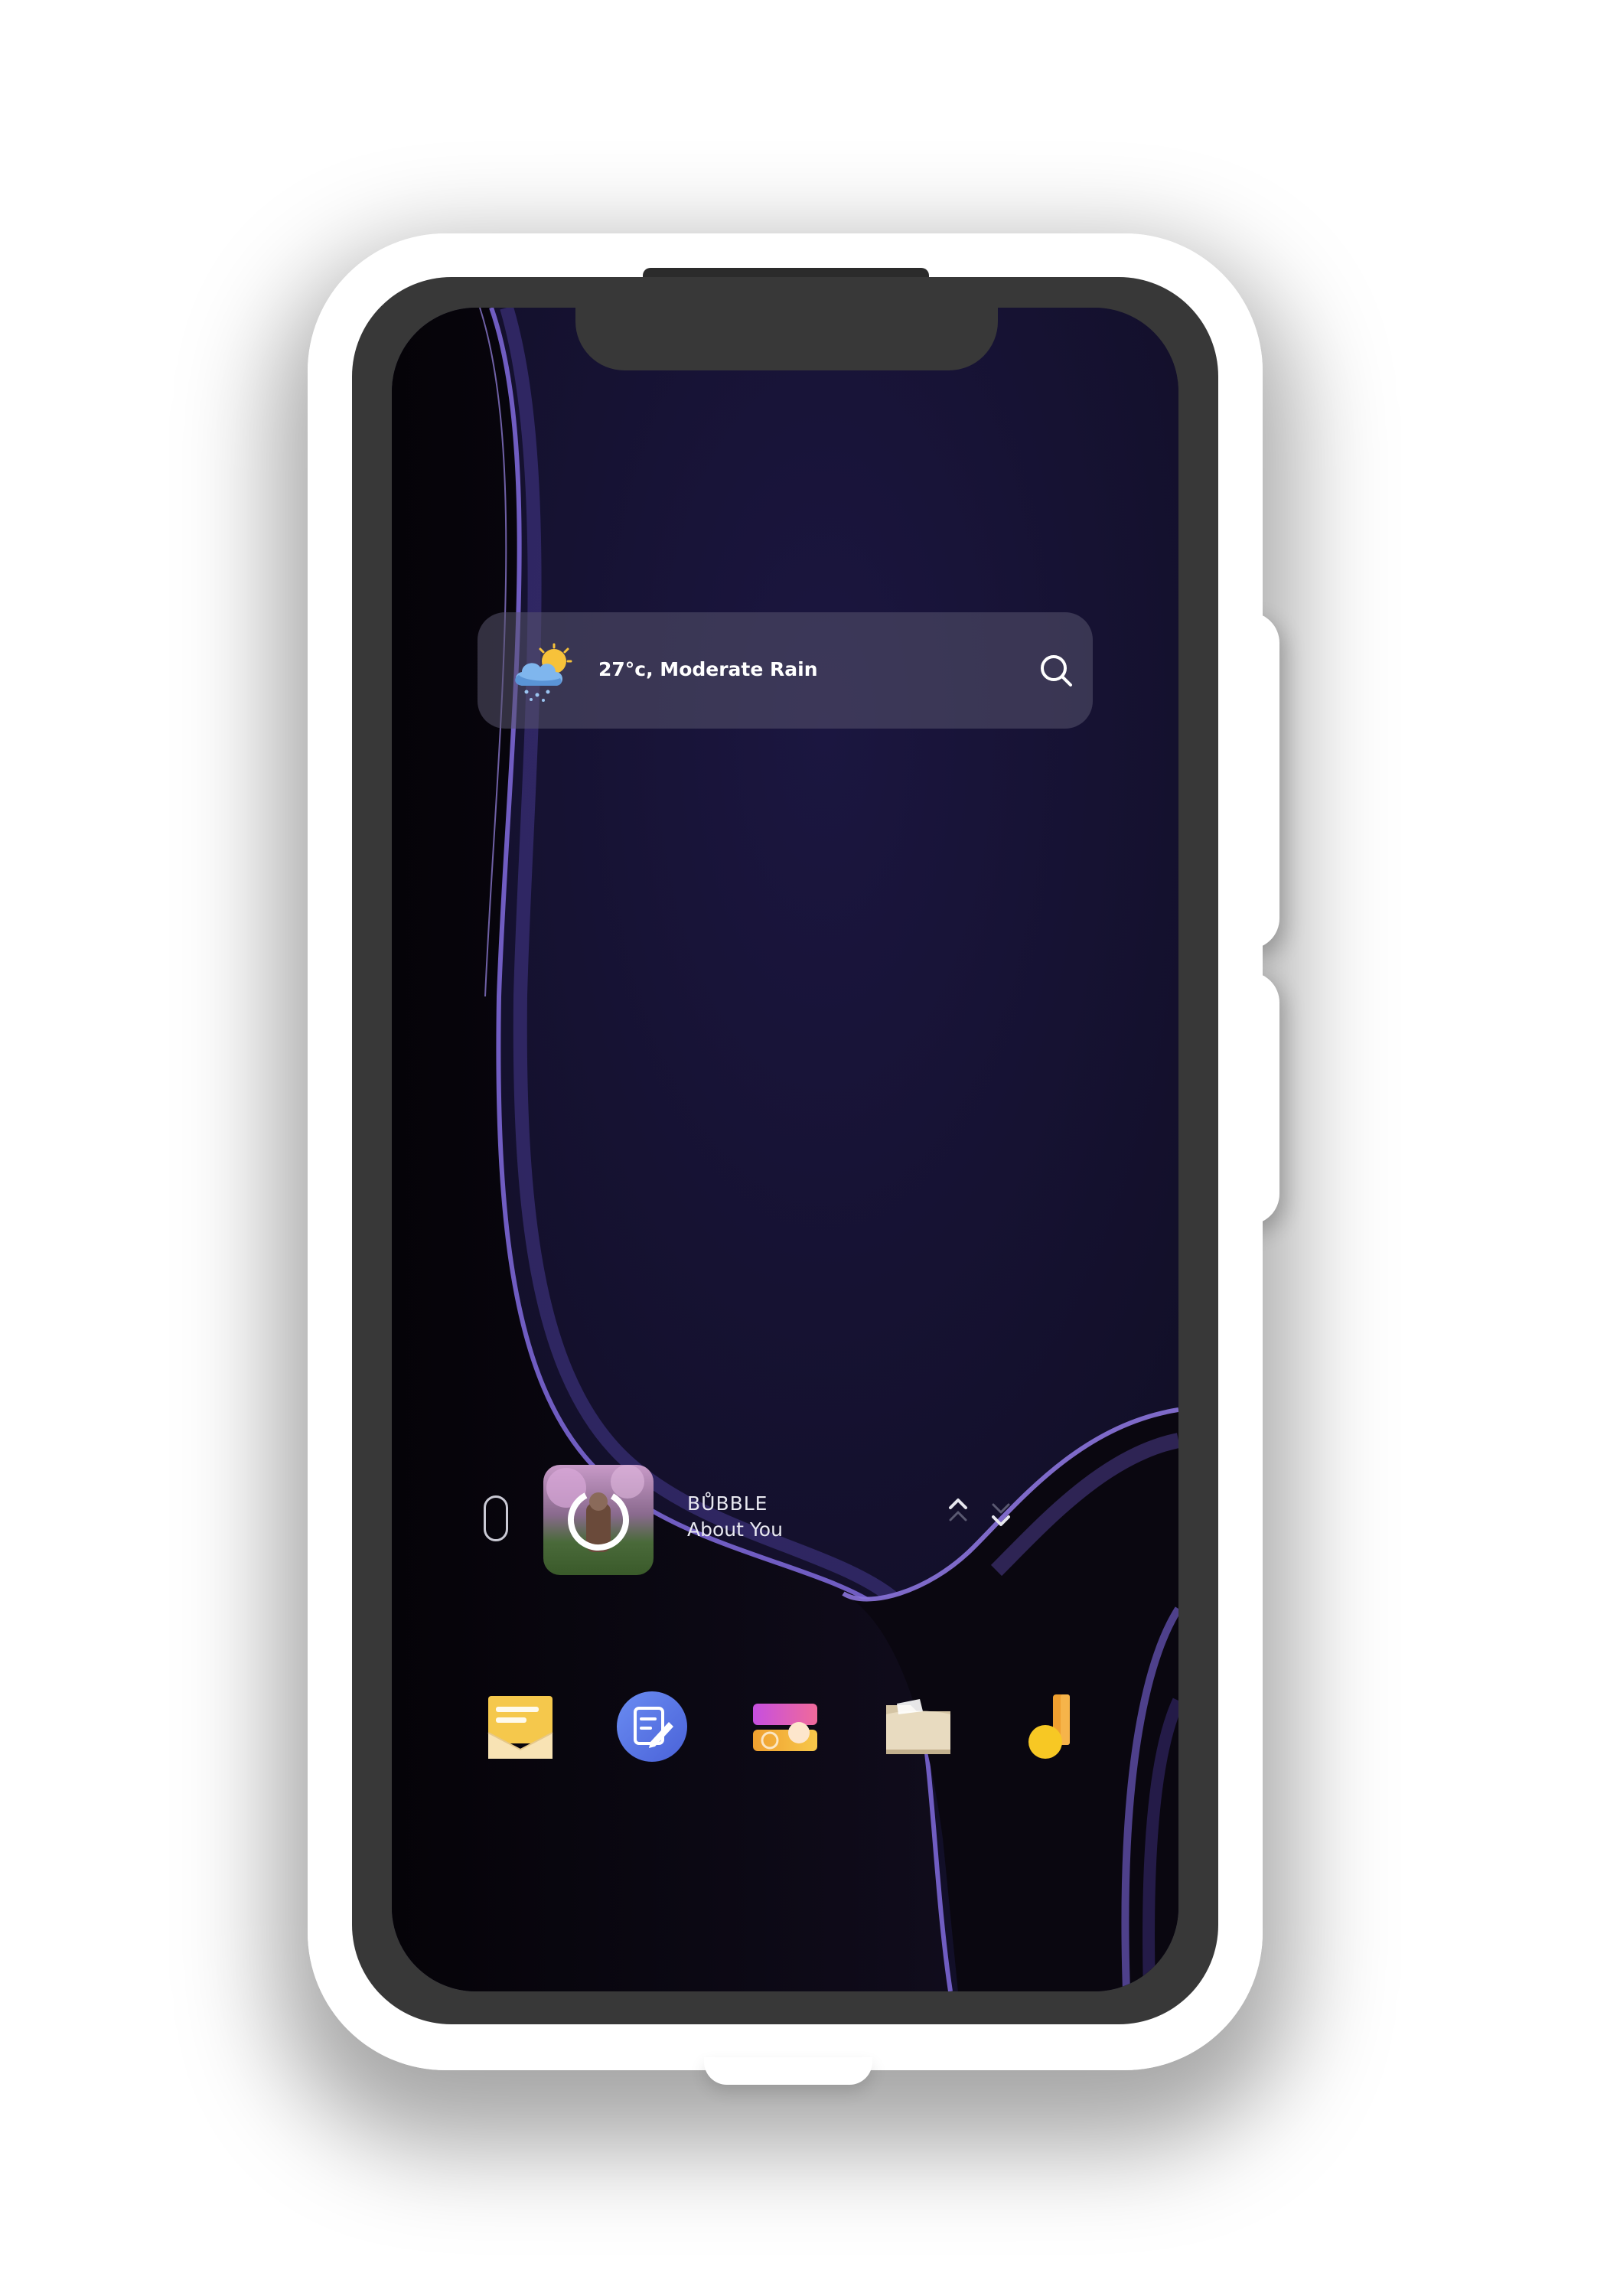 The height and width of the screenshot is (2296, 1607). I want to click on cloud-sun-rain-icon, so click(542, 672).